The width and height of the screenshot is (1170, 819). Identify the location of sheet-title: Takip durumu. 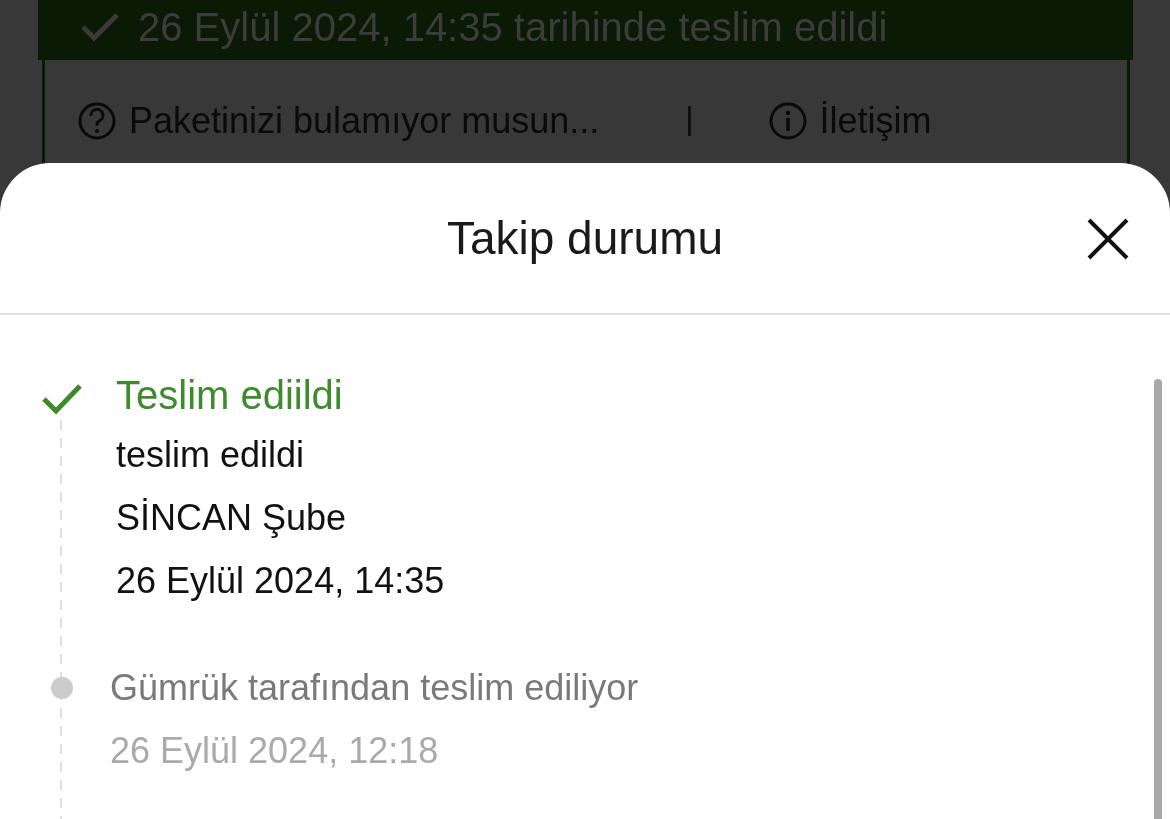
(585, 238).